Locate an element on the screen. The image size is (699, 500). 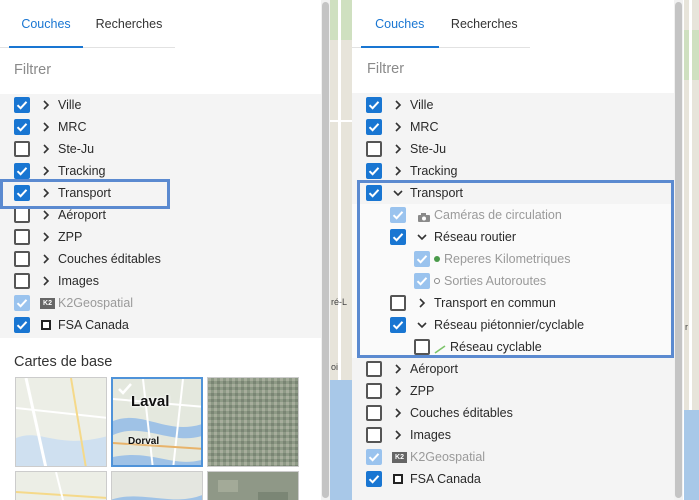
camera-icon is located at coordinates (424, 216).